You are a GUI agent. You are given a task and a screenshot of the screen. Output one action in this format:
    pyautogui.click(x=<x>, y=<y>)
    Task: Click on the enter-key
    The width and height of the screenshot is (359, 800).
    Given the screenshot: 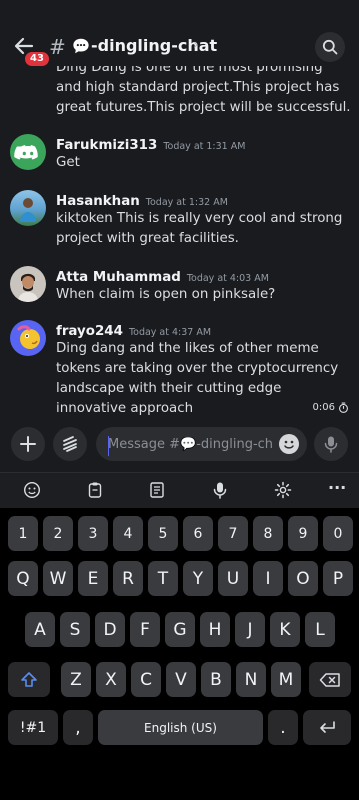 What is the action you would take?
    pyautogui.click(x=327, y=727)
    